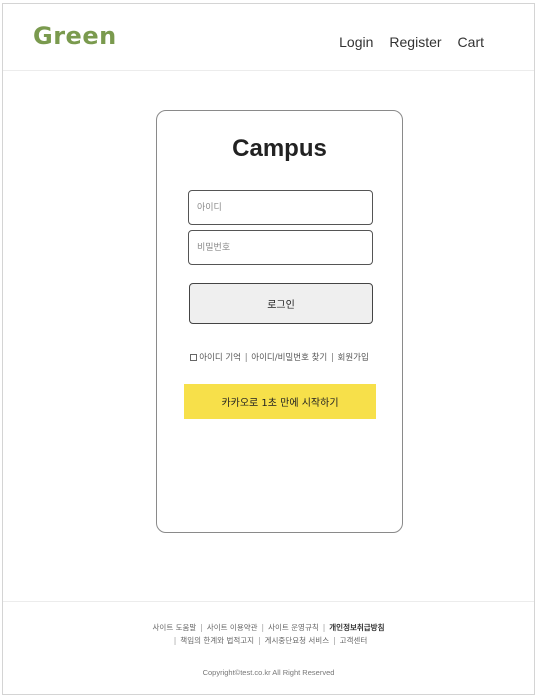 This screenshot has height=699, width=538. I want to click on site-header: Green Login Register Cart, so click(268, 37).